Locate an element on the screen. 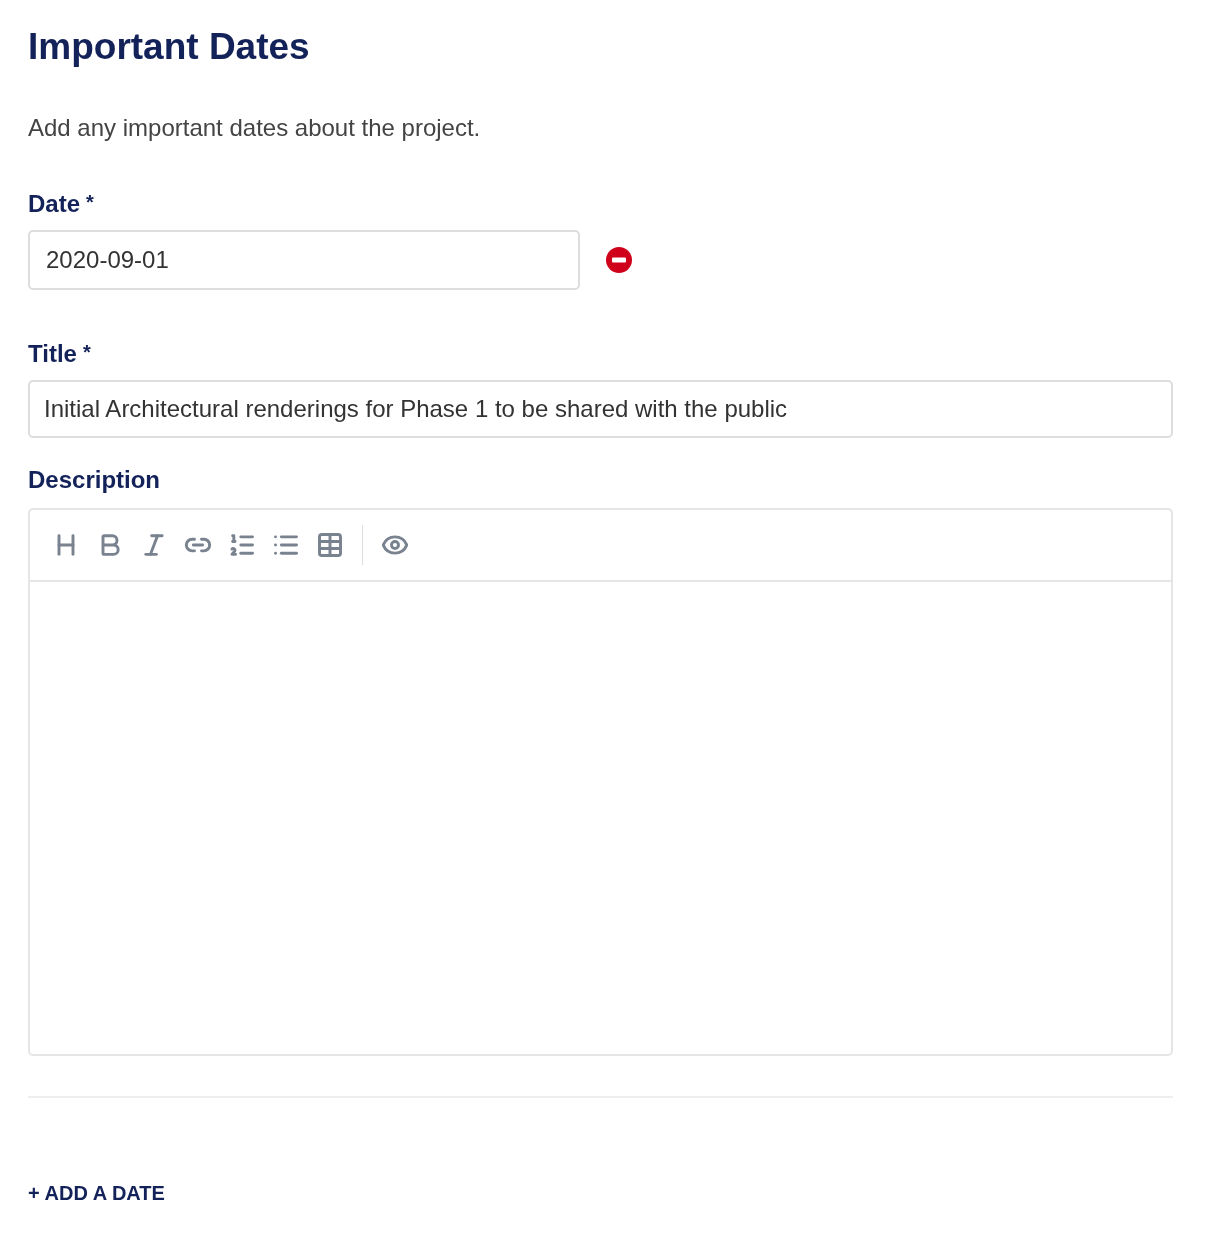 This screenshot has height=1244, width=1216. table-icon is located at coordinates (330, 545).